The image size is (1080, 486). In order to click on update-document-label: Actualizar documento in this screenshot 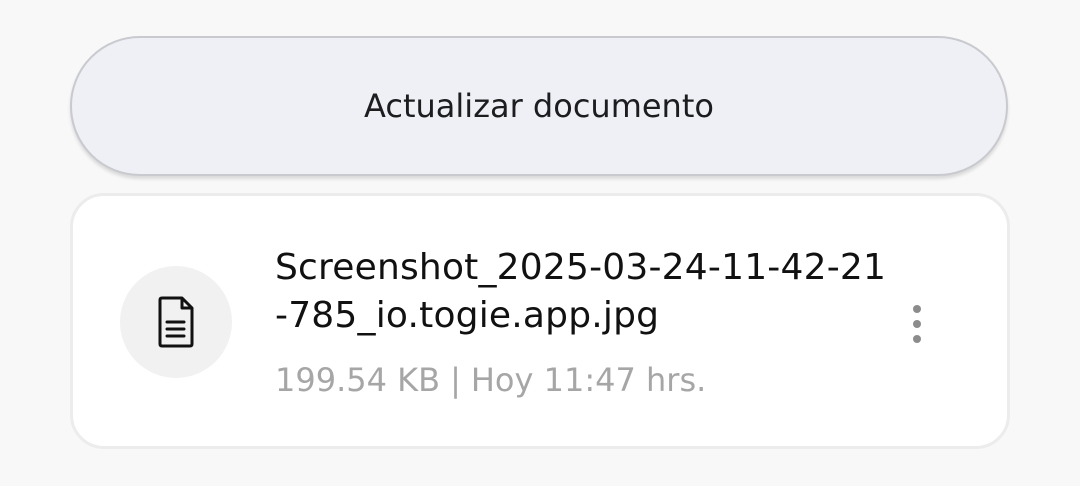, I will do `click(539, 106)`.